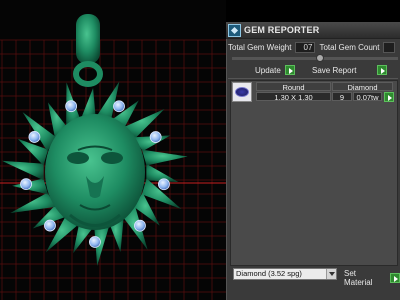 This screenshot has width=400, height=300. I want to click on gem-shape-header: Round, so click(293, 87).